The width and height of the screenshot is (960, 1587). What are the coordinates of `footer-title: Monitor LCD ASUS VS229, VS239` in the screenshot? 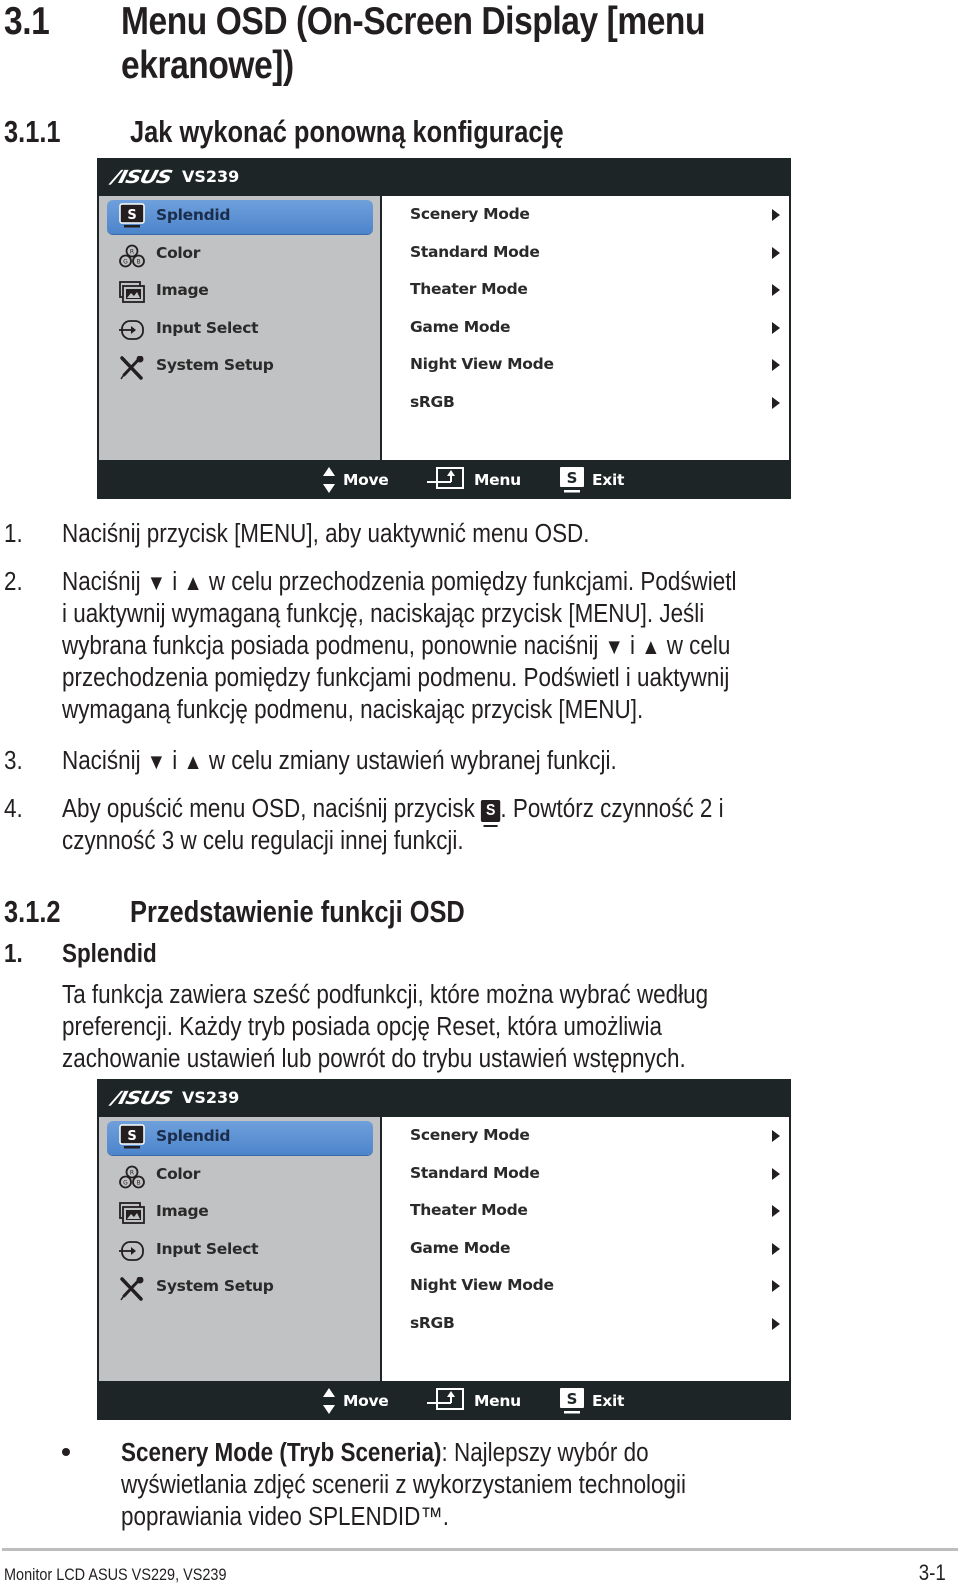 It's located at (115, 1574).